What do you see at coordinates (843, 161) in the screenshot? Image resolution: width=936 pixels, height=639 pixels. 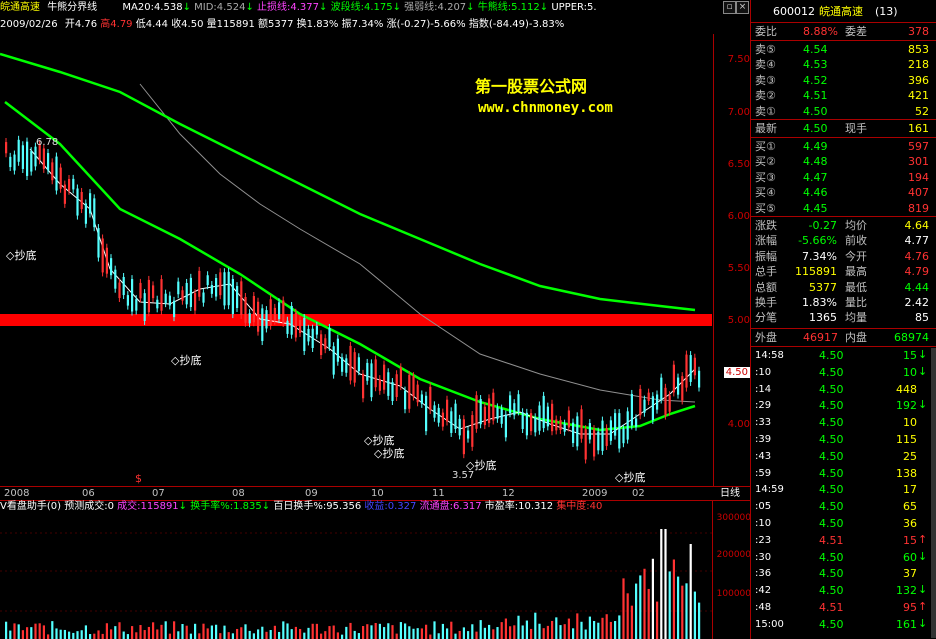 I see `buy-level-2: 买② 4.48 301` at bounding box center [843, 161].